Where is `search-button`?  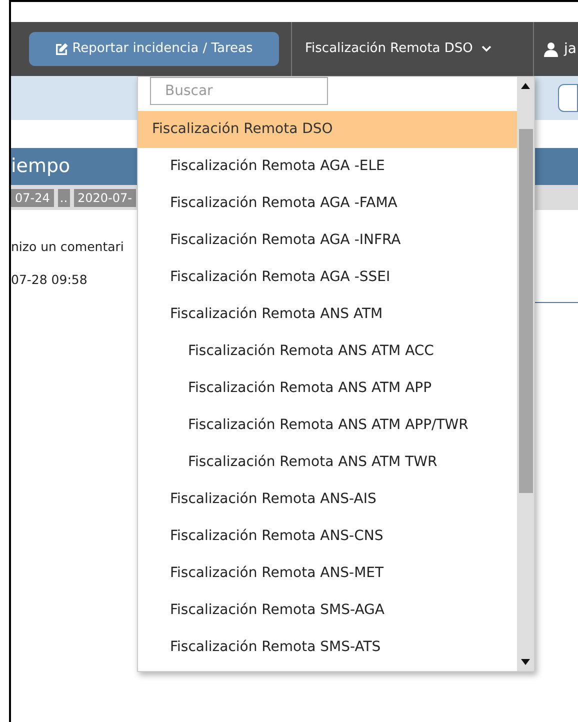 search-button is located at coordinates (568, 98).